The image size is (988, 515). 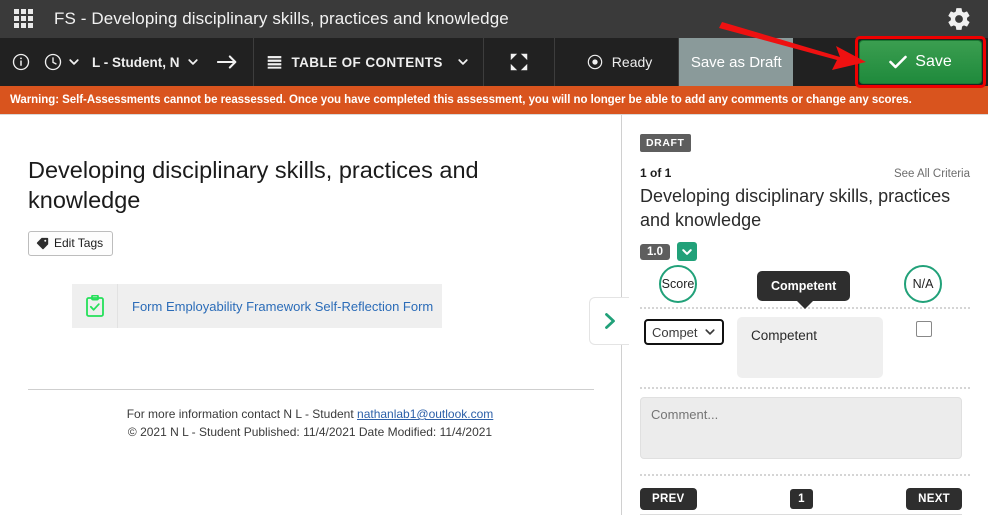 What do you see at coordinates (274, 62) in the screenshot?
I see `stack-list-icon` at bounding box center [274, 62].